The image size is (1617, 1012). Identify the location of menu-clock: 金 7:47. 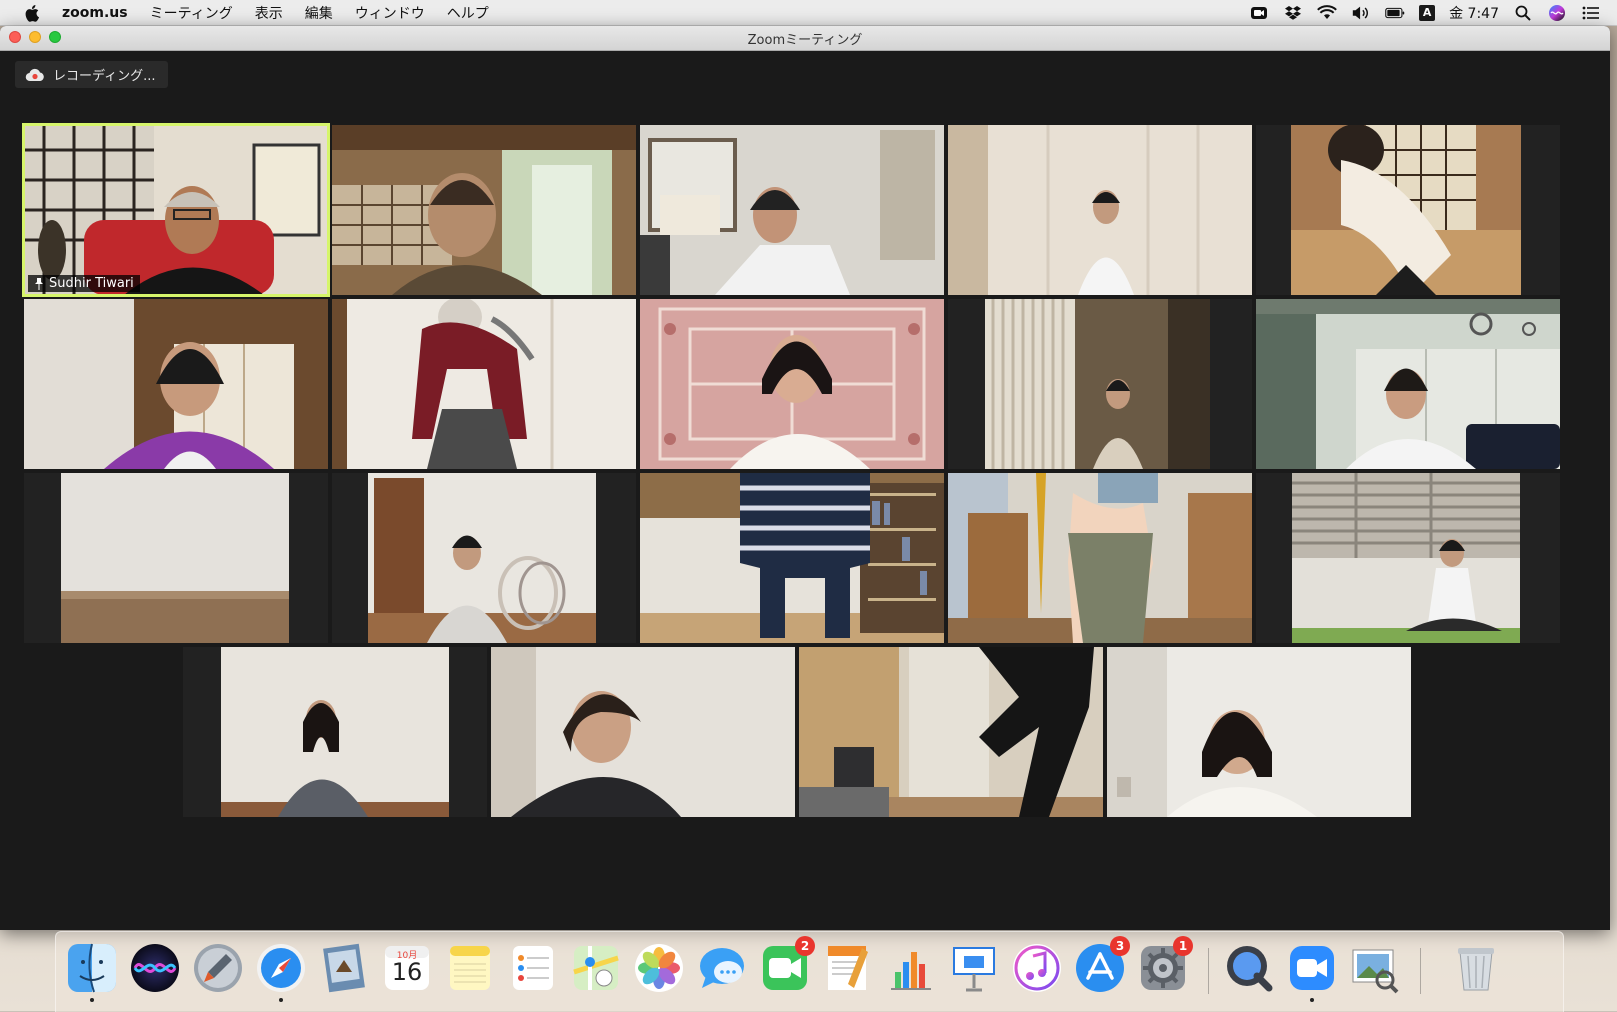
(1474, 13).